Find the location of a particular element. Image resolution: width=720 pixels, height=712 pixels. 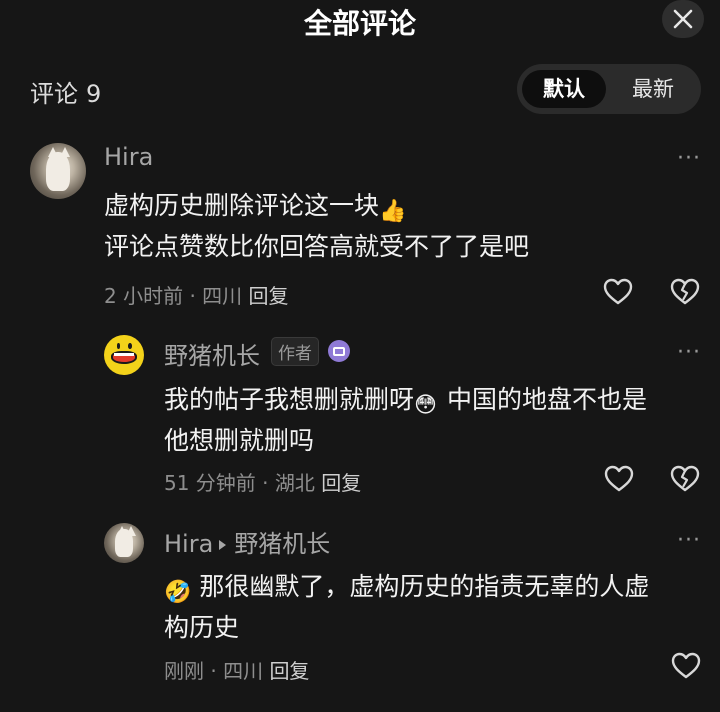

comment-meta: 刚刚 · 四川 回复 is located at coordinates (236, 669).